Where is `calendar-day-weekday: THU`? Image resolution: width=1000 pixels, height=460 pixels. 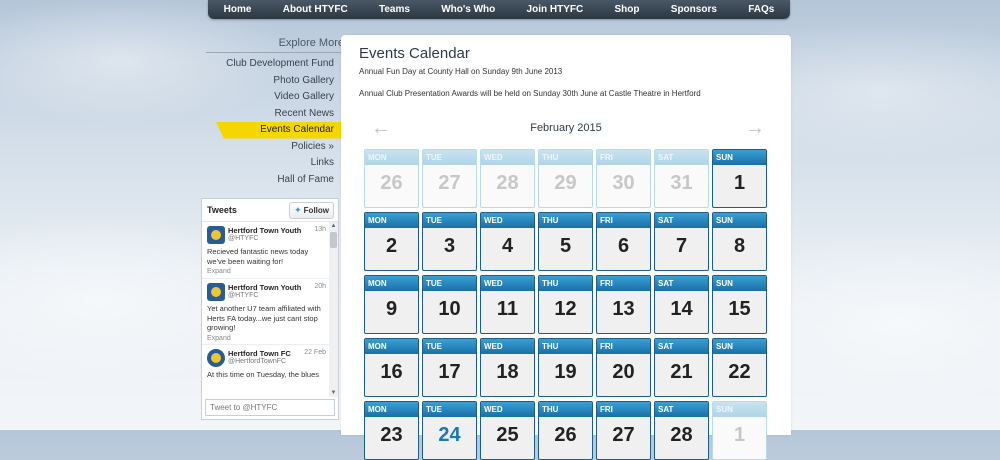 calendar-day-weekday: THU is located at coordinates (565, 409).